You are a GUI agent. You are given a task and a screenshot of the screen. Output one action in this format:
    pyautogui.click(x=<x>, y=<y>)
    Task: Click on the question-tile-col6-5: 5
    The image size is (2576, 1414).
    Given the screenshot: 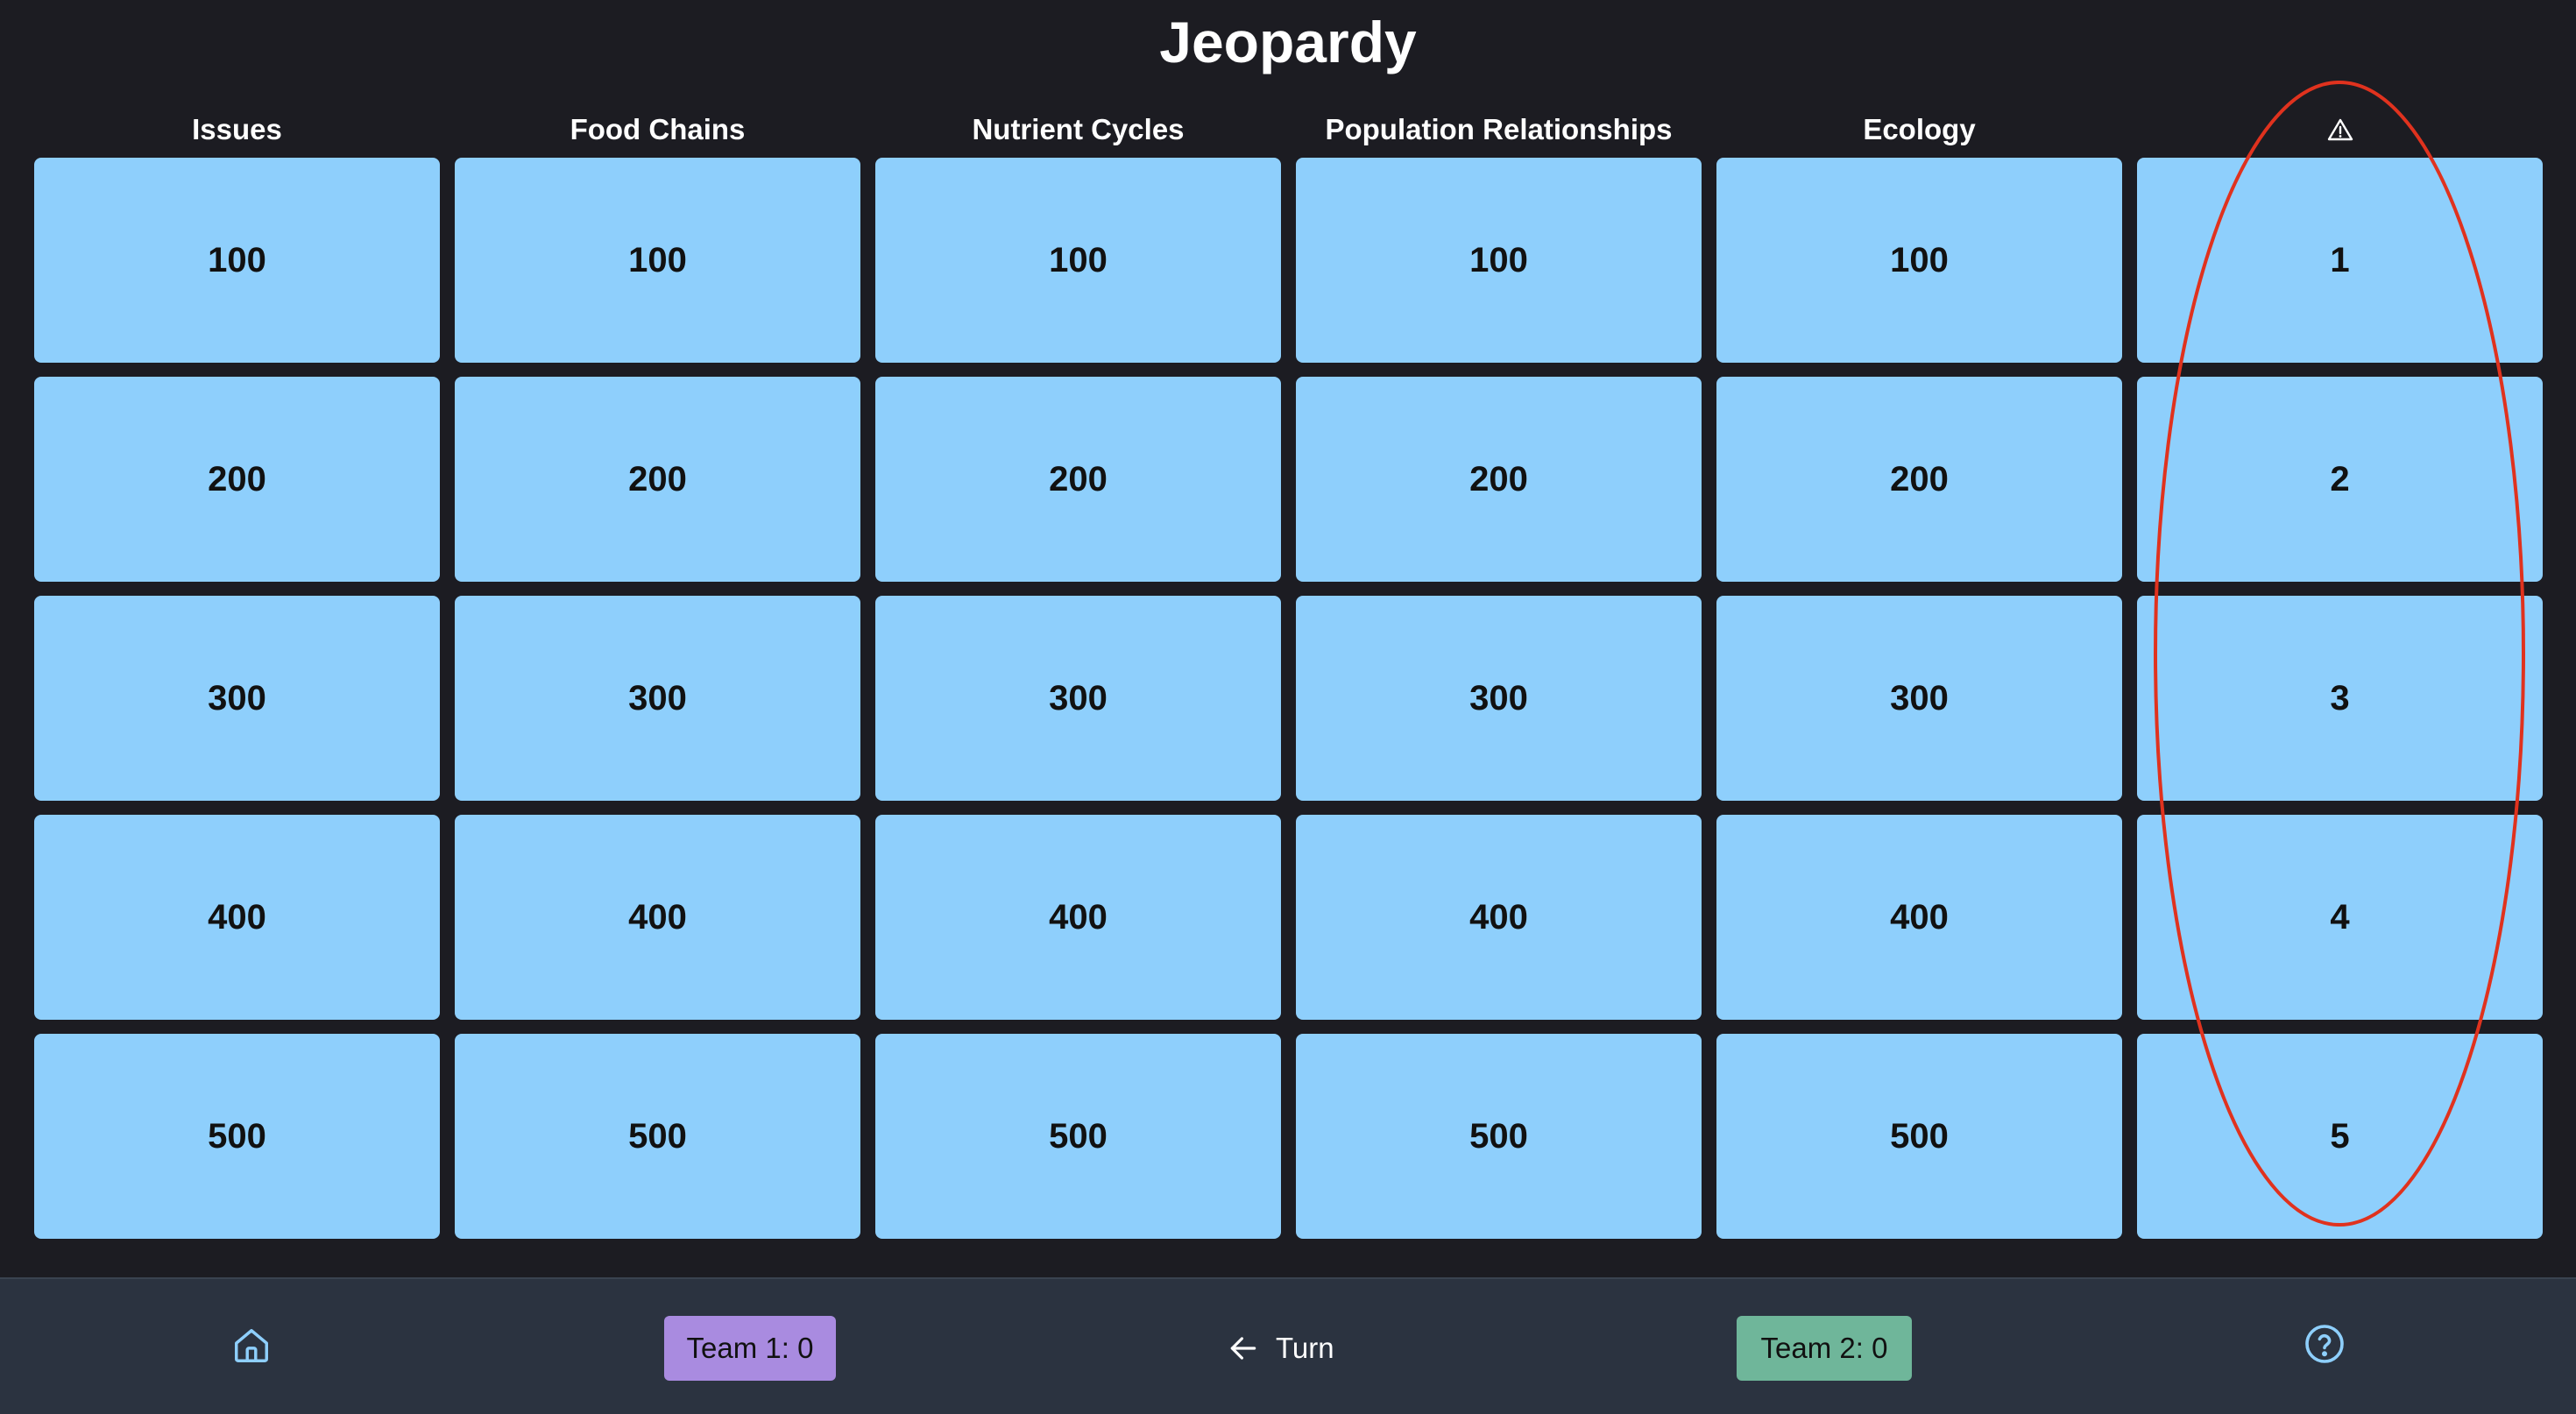 What is the action you would take?
    pyautogui.click(x=2340, y=1136)
    